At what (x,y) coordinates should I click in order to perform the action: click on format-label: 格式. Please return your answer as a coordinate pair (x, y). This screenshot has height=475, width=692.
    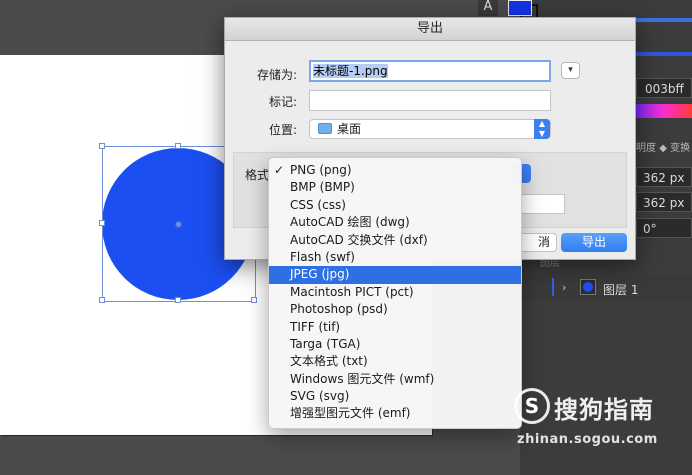
    Looking at the image, I should click on (257, 175).